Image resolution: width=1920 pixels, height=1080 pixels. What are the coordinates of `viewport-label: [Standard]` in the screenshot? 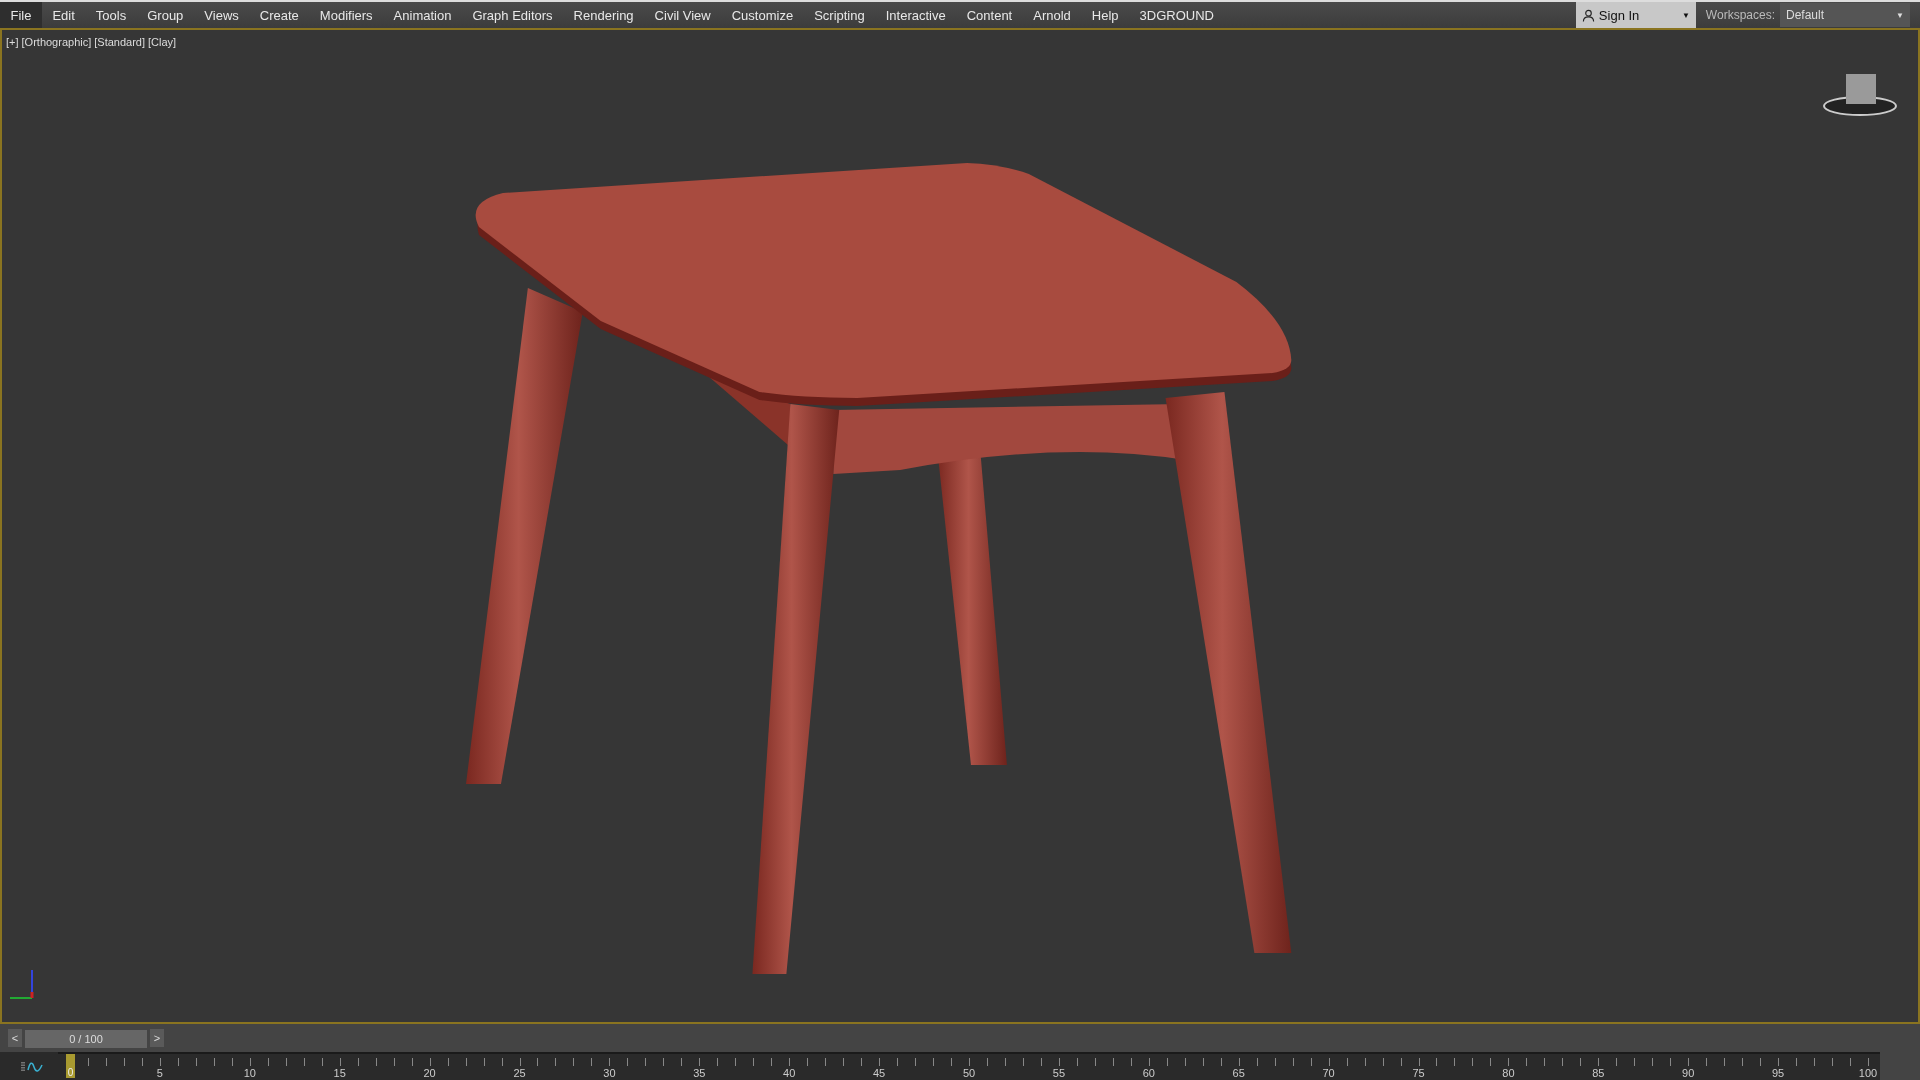 It's located at (119, 42).